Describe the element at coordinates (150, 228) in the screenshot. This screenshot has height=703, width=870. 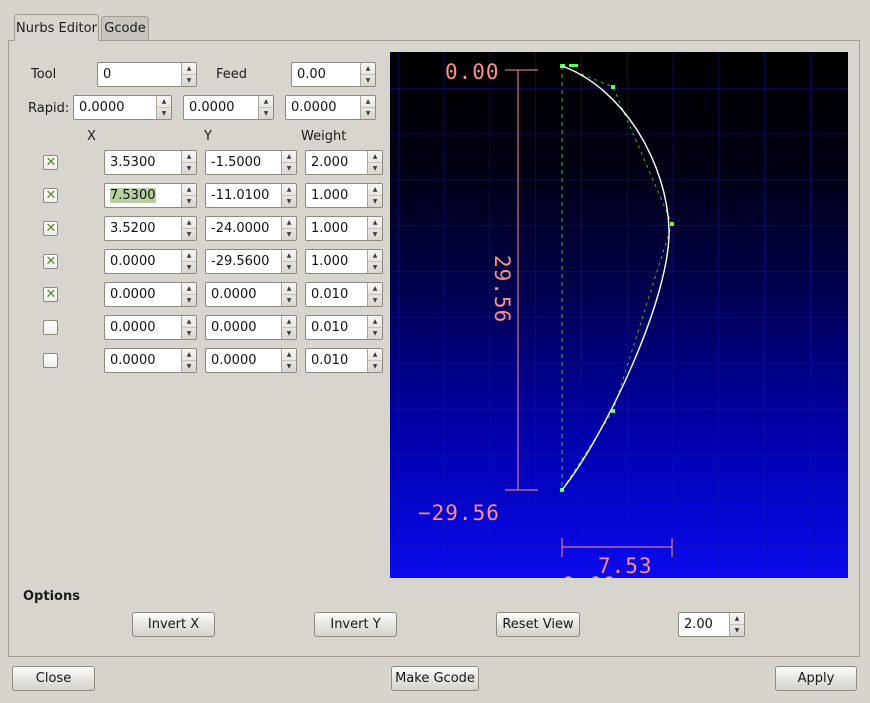
I see `point-x-spin: 3.5200` at that location.